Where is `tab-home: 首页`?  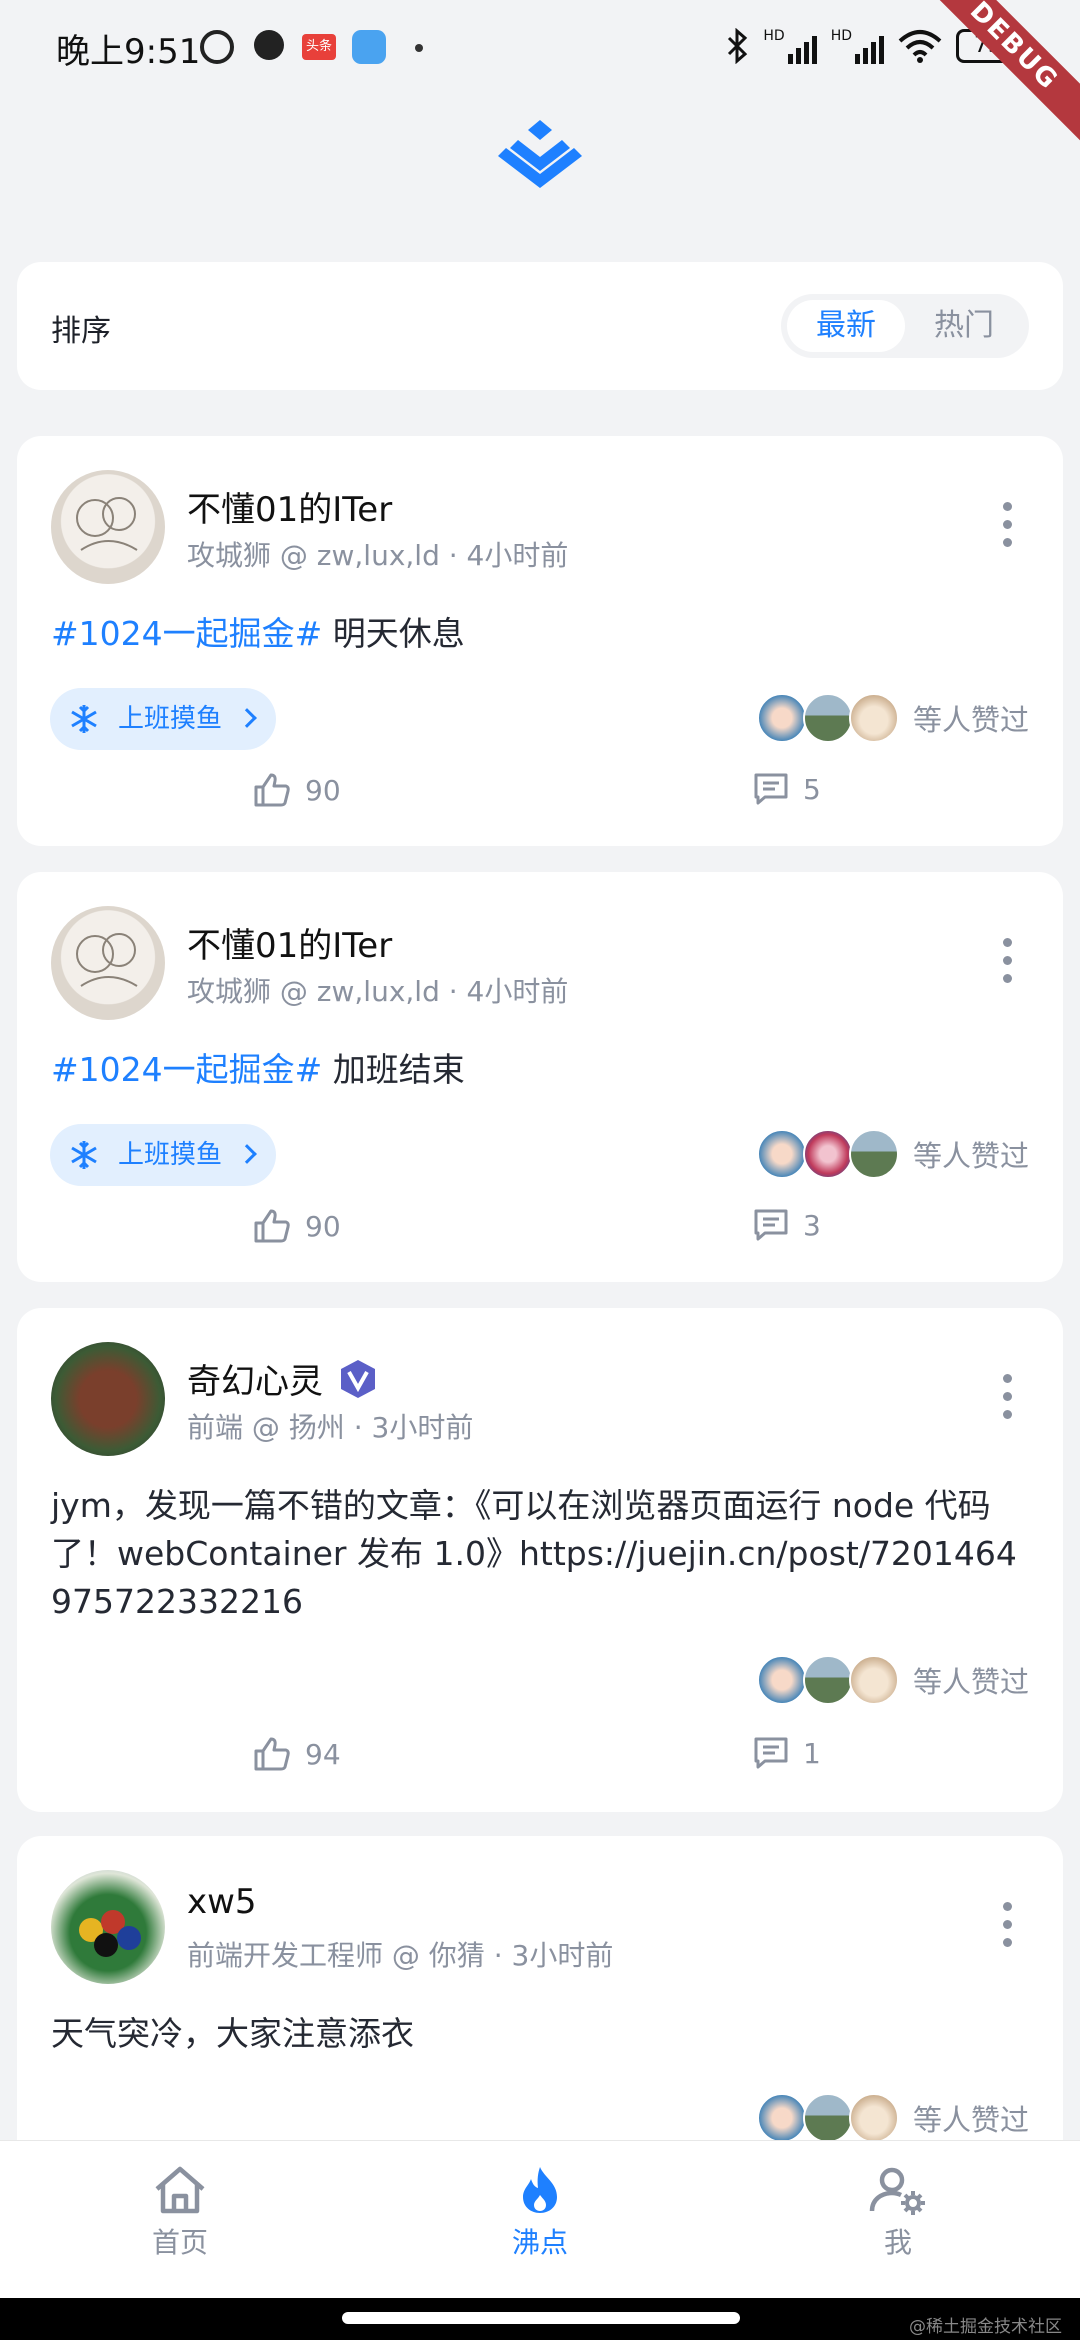 tab-home: 首页 is located at coordinates (180, 2213).